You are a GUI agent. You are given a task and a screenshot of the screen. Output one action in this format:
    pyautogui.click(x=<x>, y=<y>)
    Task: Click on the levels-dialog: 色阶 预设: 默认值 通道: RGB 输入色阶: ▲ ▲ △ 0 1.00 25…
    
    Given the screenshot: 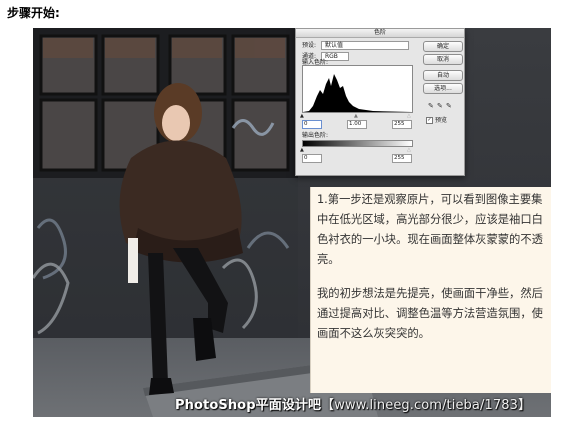 What is the action you would take?
    pyautogui.click(x=380, y=102)
    